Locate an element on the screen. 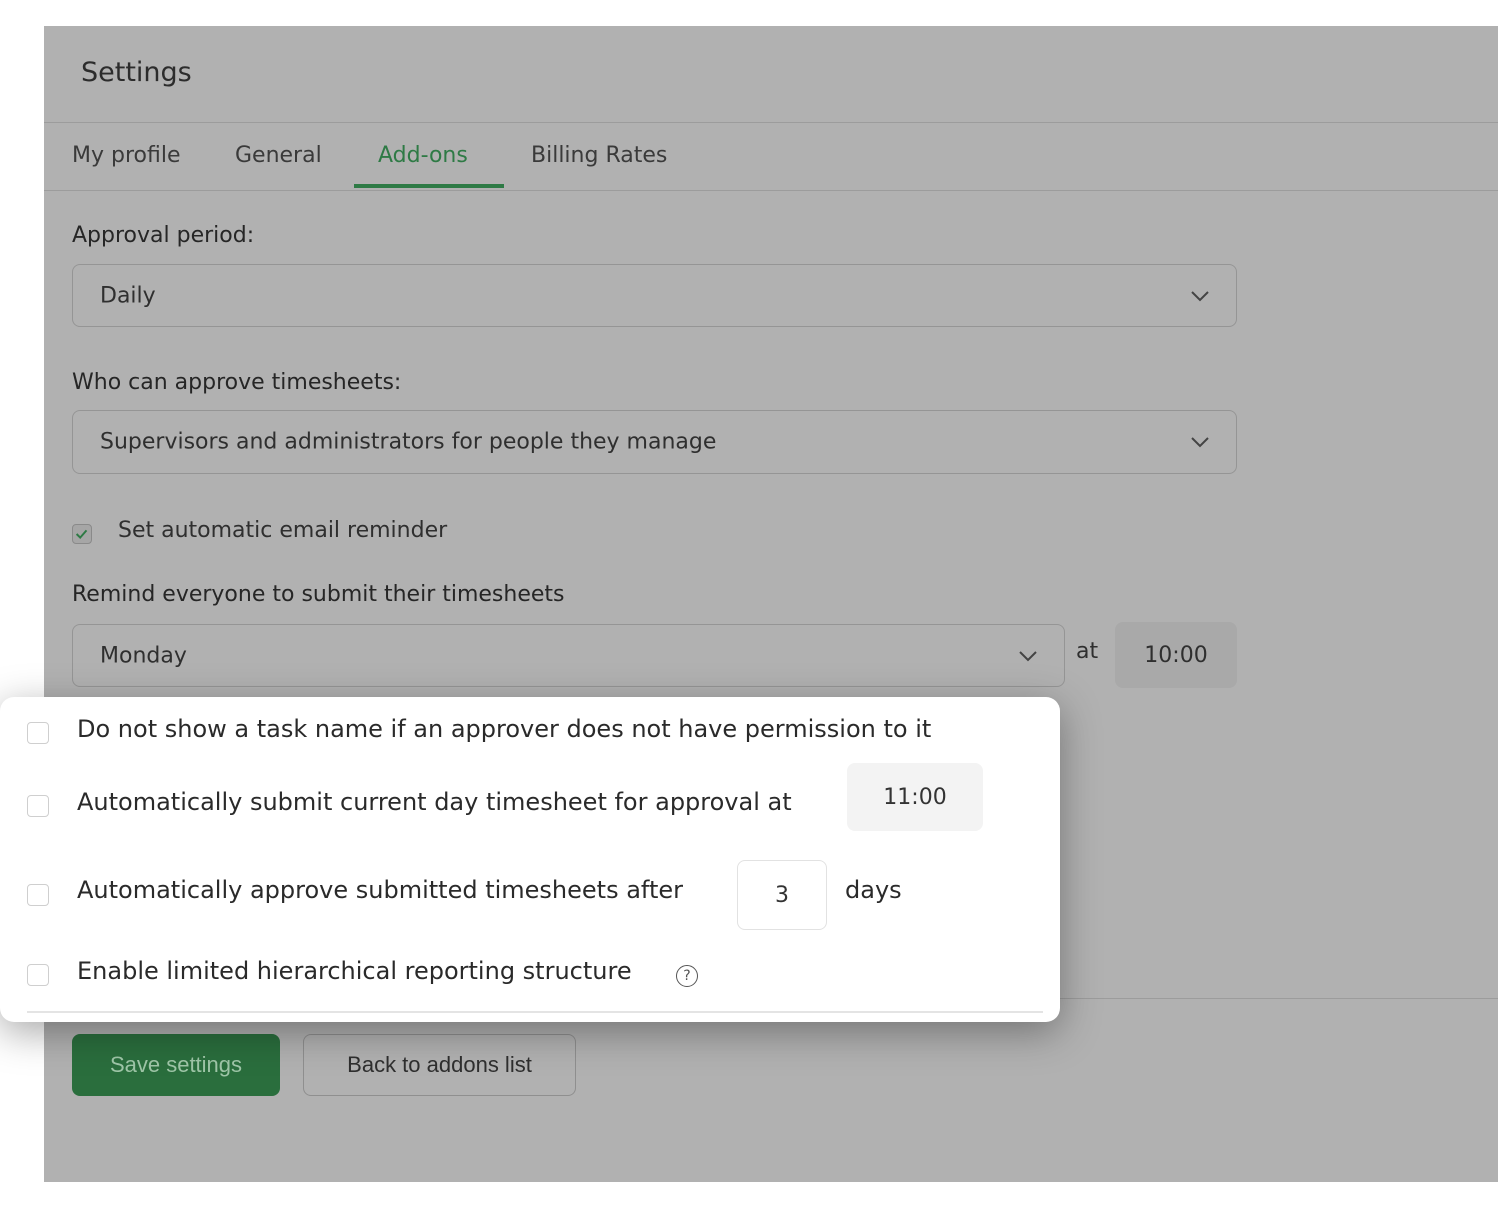 This screenshot has height=1208, width=1498. tab-my-profile: My profile is located at coordinates (126, 163).